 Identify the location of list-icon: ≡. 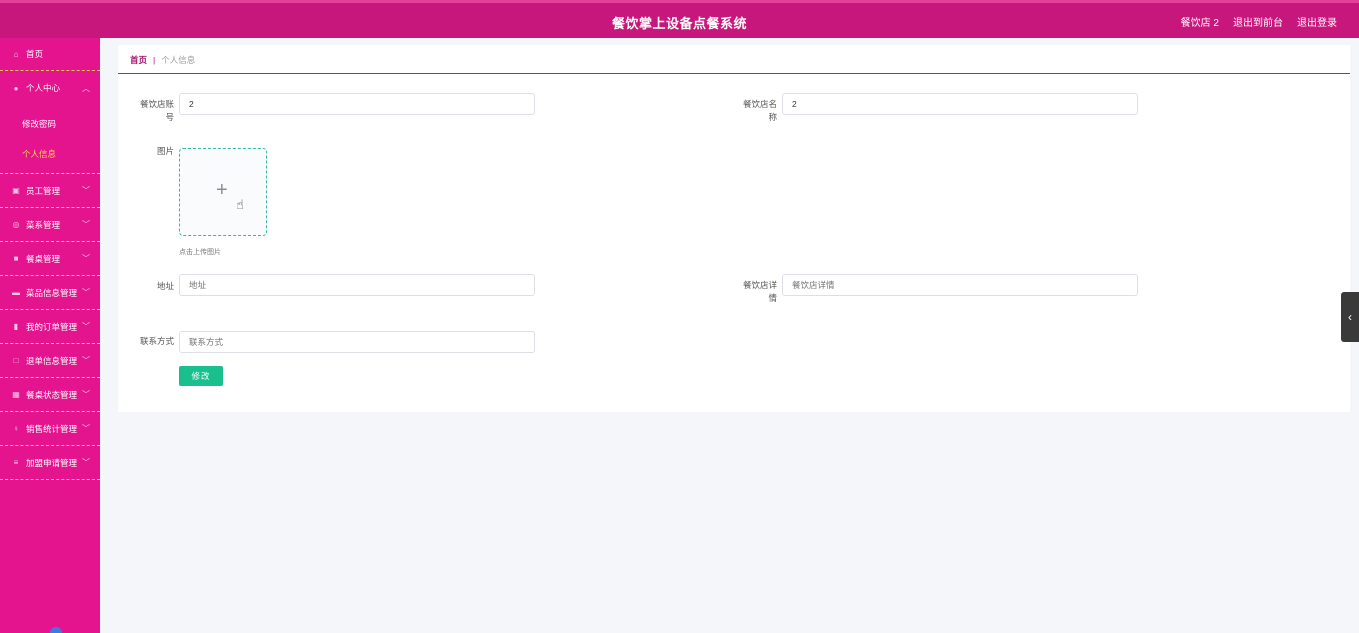
(16, 462).